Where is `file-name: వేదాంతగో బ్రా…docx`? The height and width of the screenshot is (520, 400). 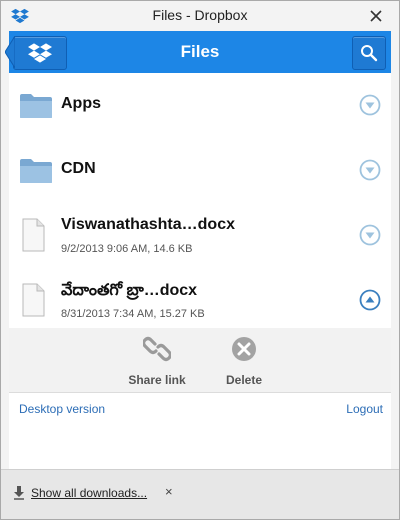 file-name: వేదాంతగో బ్రా…docx is located at coordinates (129, 290).